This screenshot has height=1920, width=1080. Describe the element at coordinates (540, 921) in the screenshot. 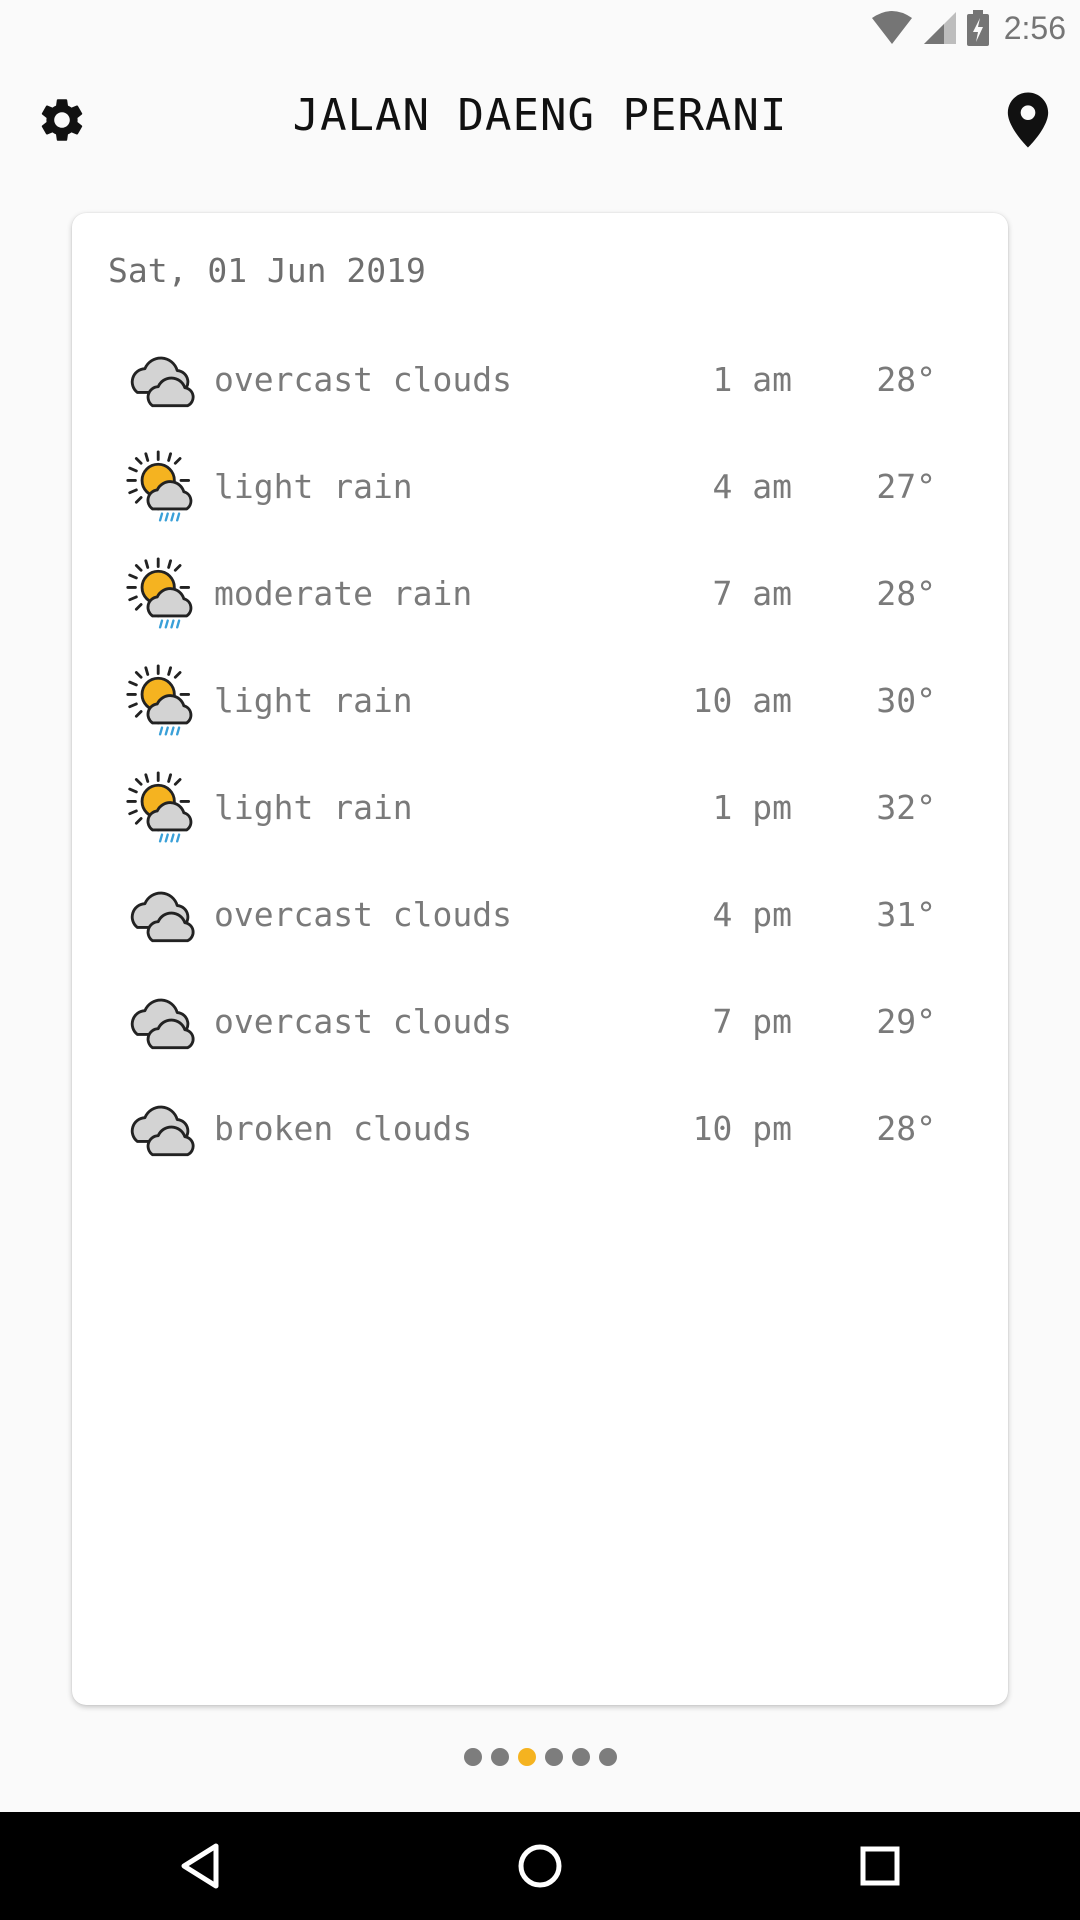

I see `forecast-row: overcast clouds 4 pm 31°` at that location.